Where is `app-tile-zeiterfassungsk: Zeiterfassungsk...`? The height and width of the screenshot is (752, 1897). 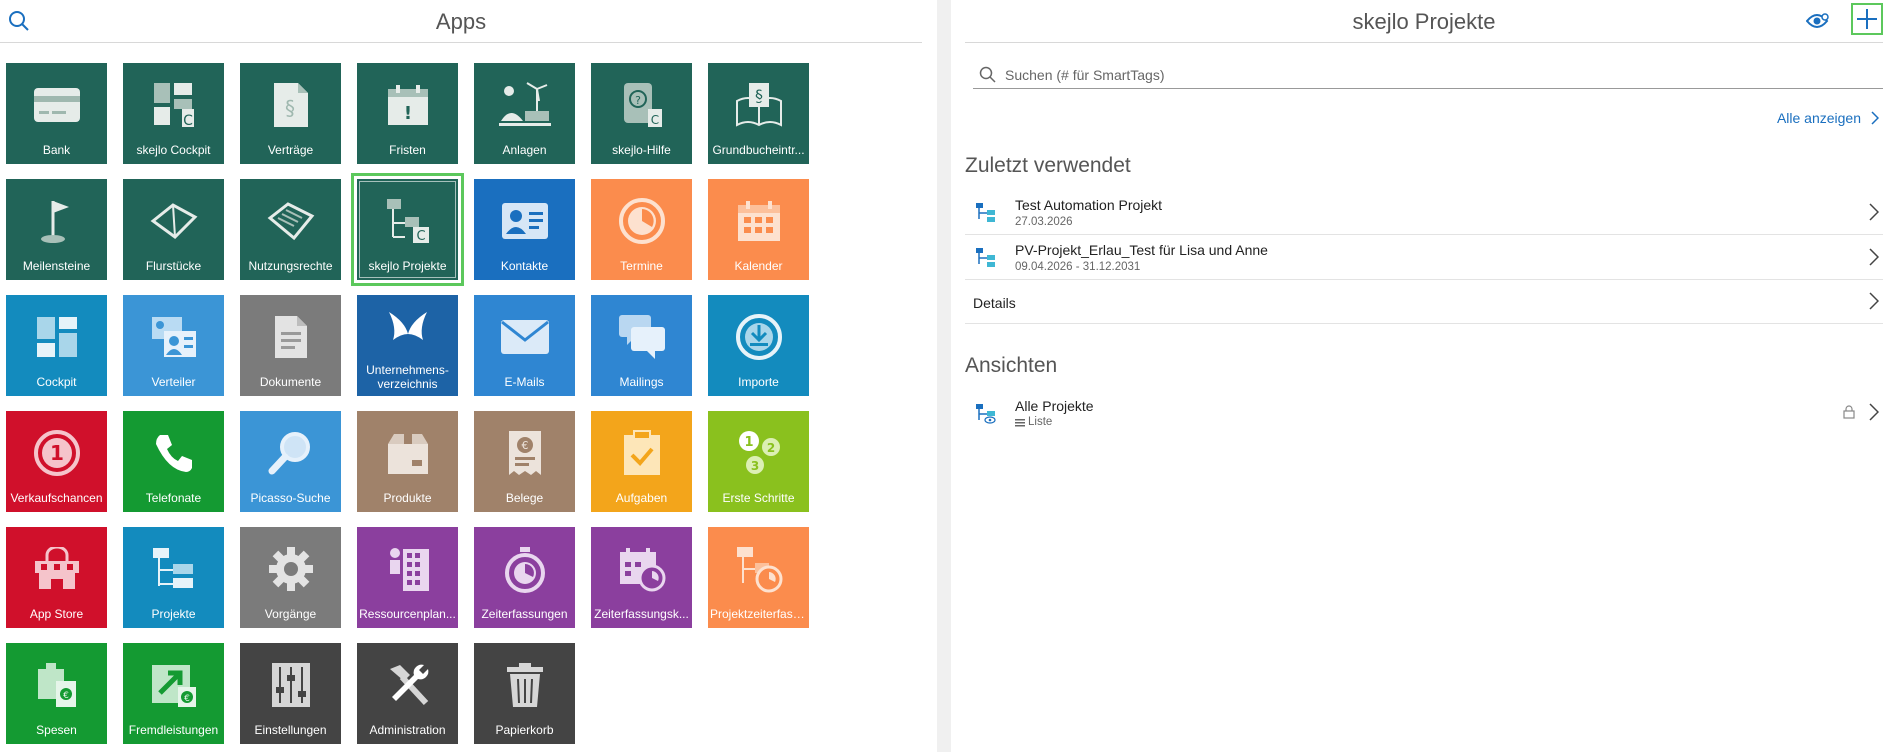 app-tile-zeiterfassungsk: Zeiterfassungsk... is located at coordinates (641, 577).